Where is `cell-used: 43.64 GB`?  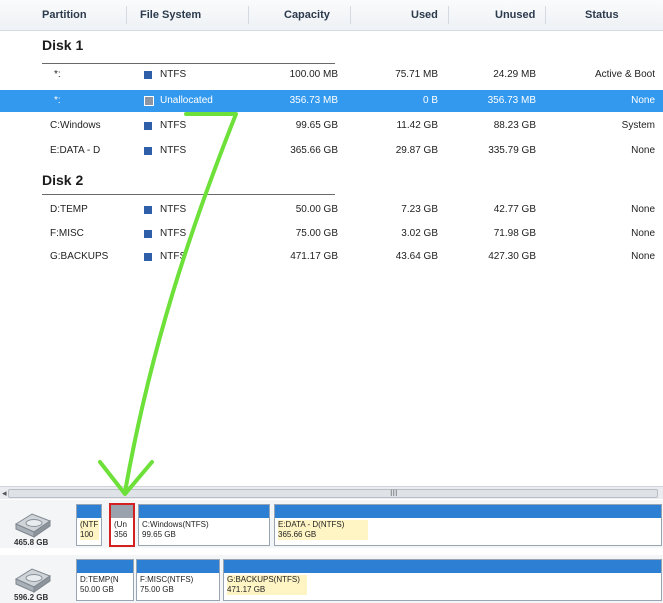
cell-used: 43.64 GB is located at coordinates (416, 256).